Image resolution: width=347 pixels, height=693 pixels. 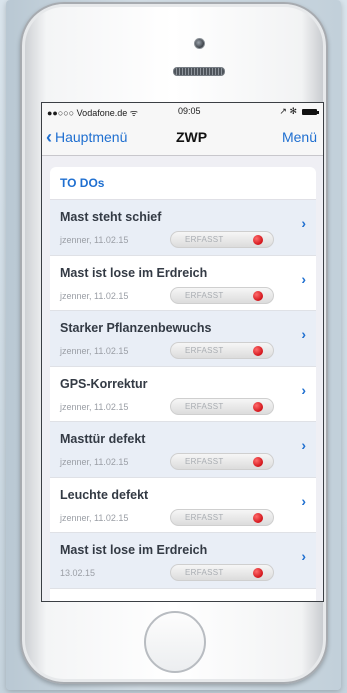 What do you see at coordinates (104, 383) in the screenshot?
I see `item-title: GPS-Korrektur` at bounding box center [104, 383].